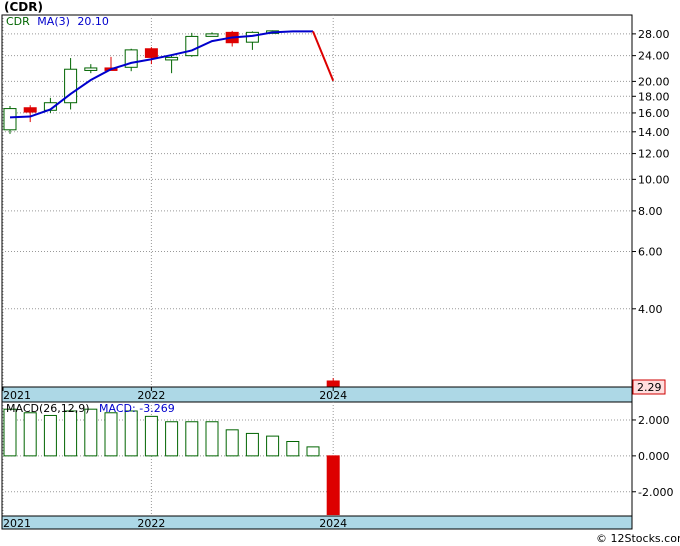 The height and width of the screenshot is (546, 680). What do you see at coordinates (654, 81) in the screenshot?
I see `price-tick-label: 20.00` at bounding box center [654, 81].